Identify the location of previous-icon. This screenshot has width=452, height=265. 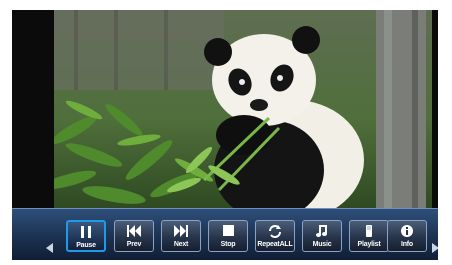
(134, 232).